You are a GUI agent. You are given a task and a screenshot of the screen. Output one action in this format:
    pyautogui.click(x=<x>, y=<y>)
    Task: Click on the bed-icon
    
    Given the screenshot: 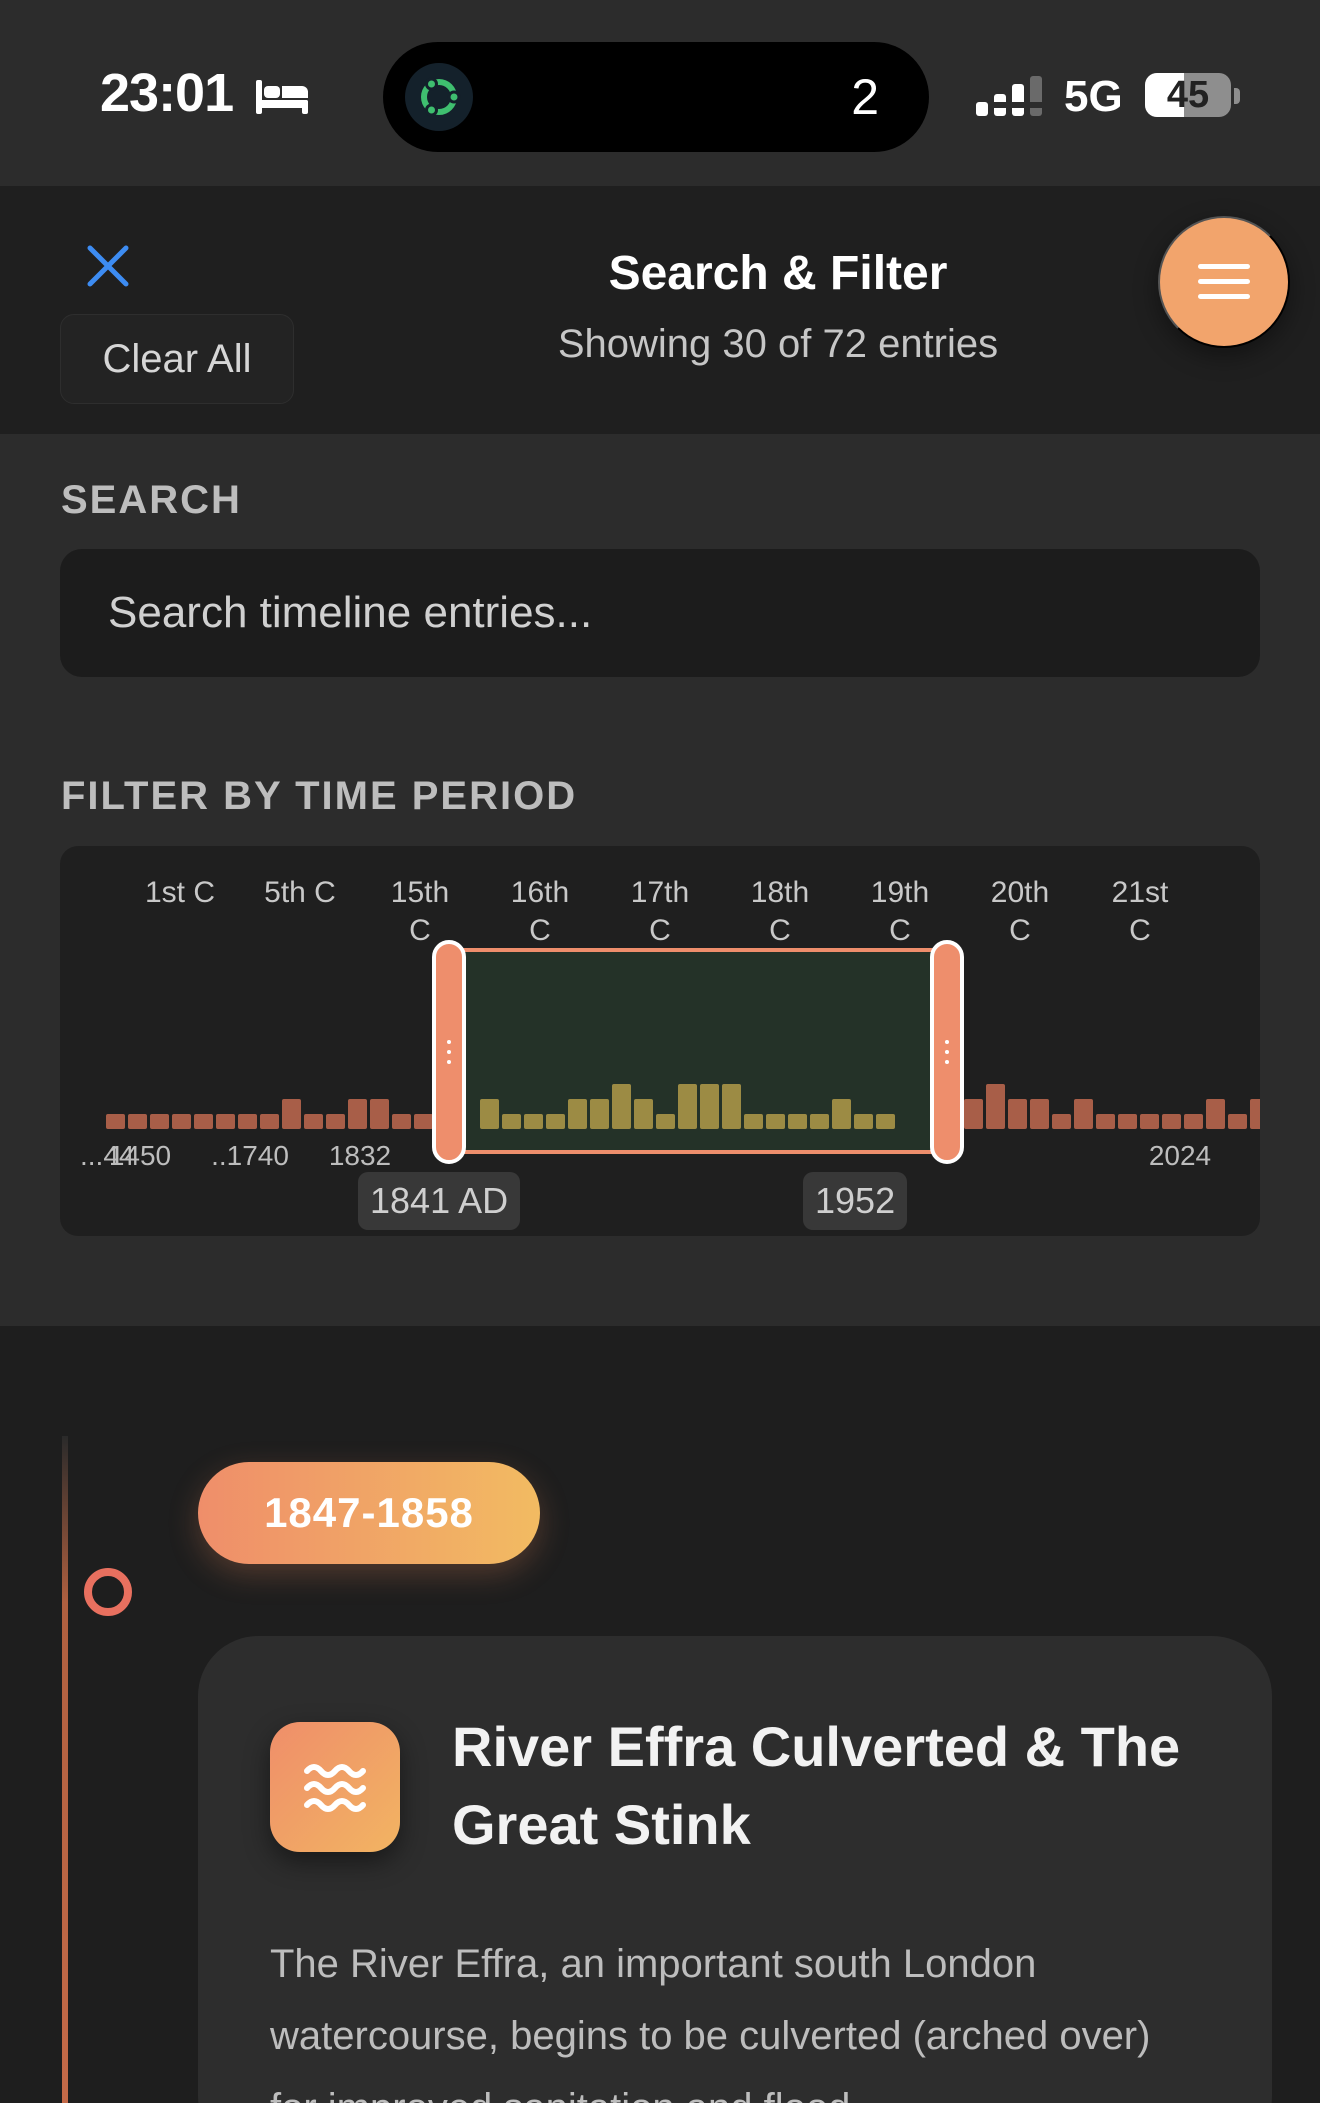 What is the action you would take?
    pyautogui.click(x=282, y=97)
    